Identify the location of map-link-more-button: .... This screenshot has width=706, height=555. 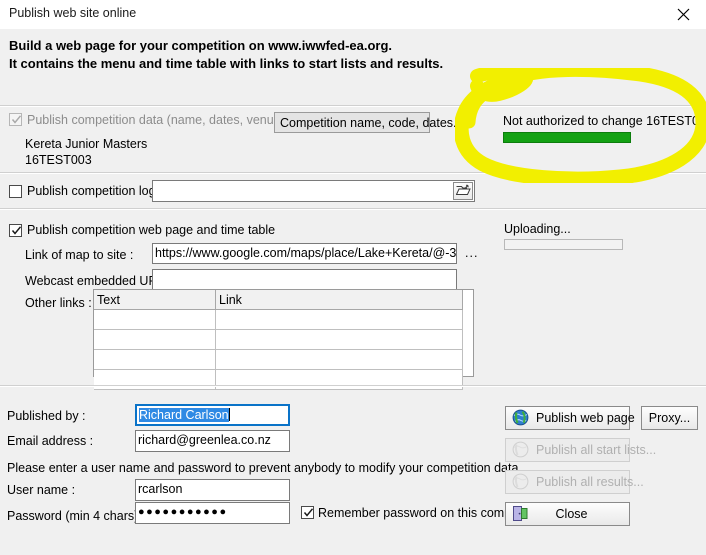
(471, 253).